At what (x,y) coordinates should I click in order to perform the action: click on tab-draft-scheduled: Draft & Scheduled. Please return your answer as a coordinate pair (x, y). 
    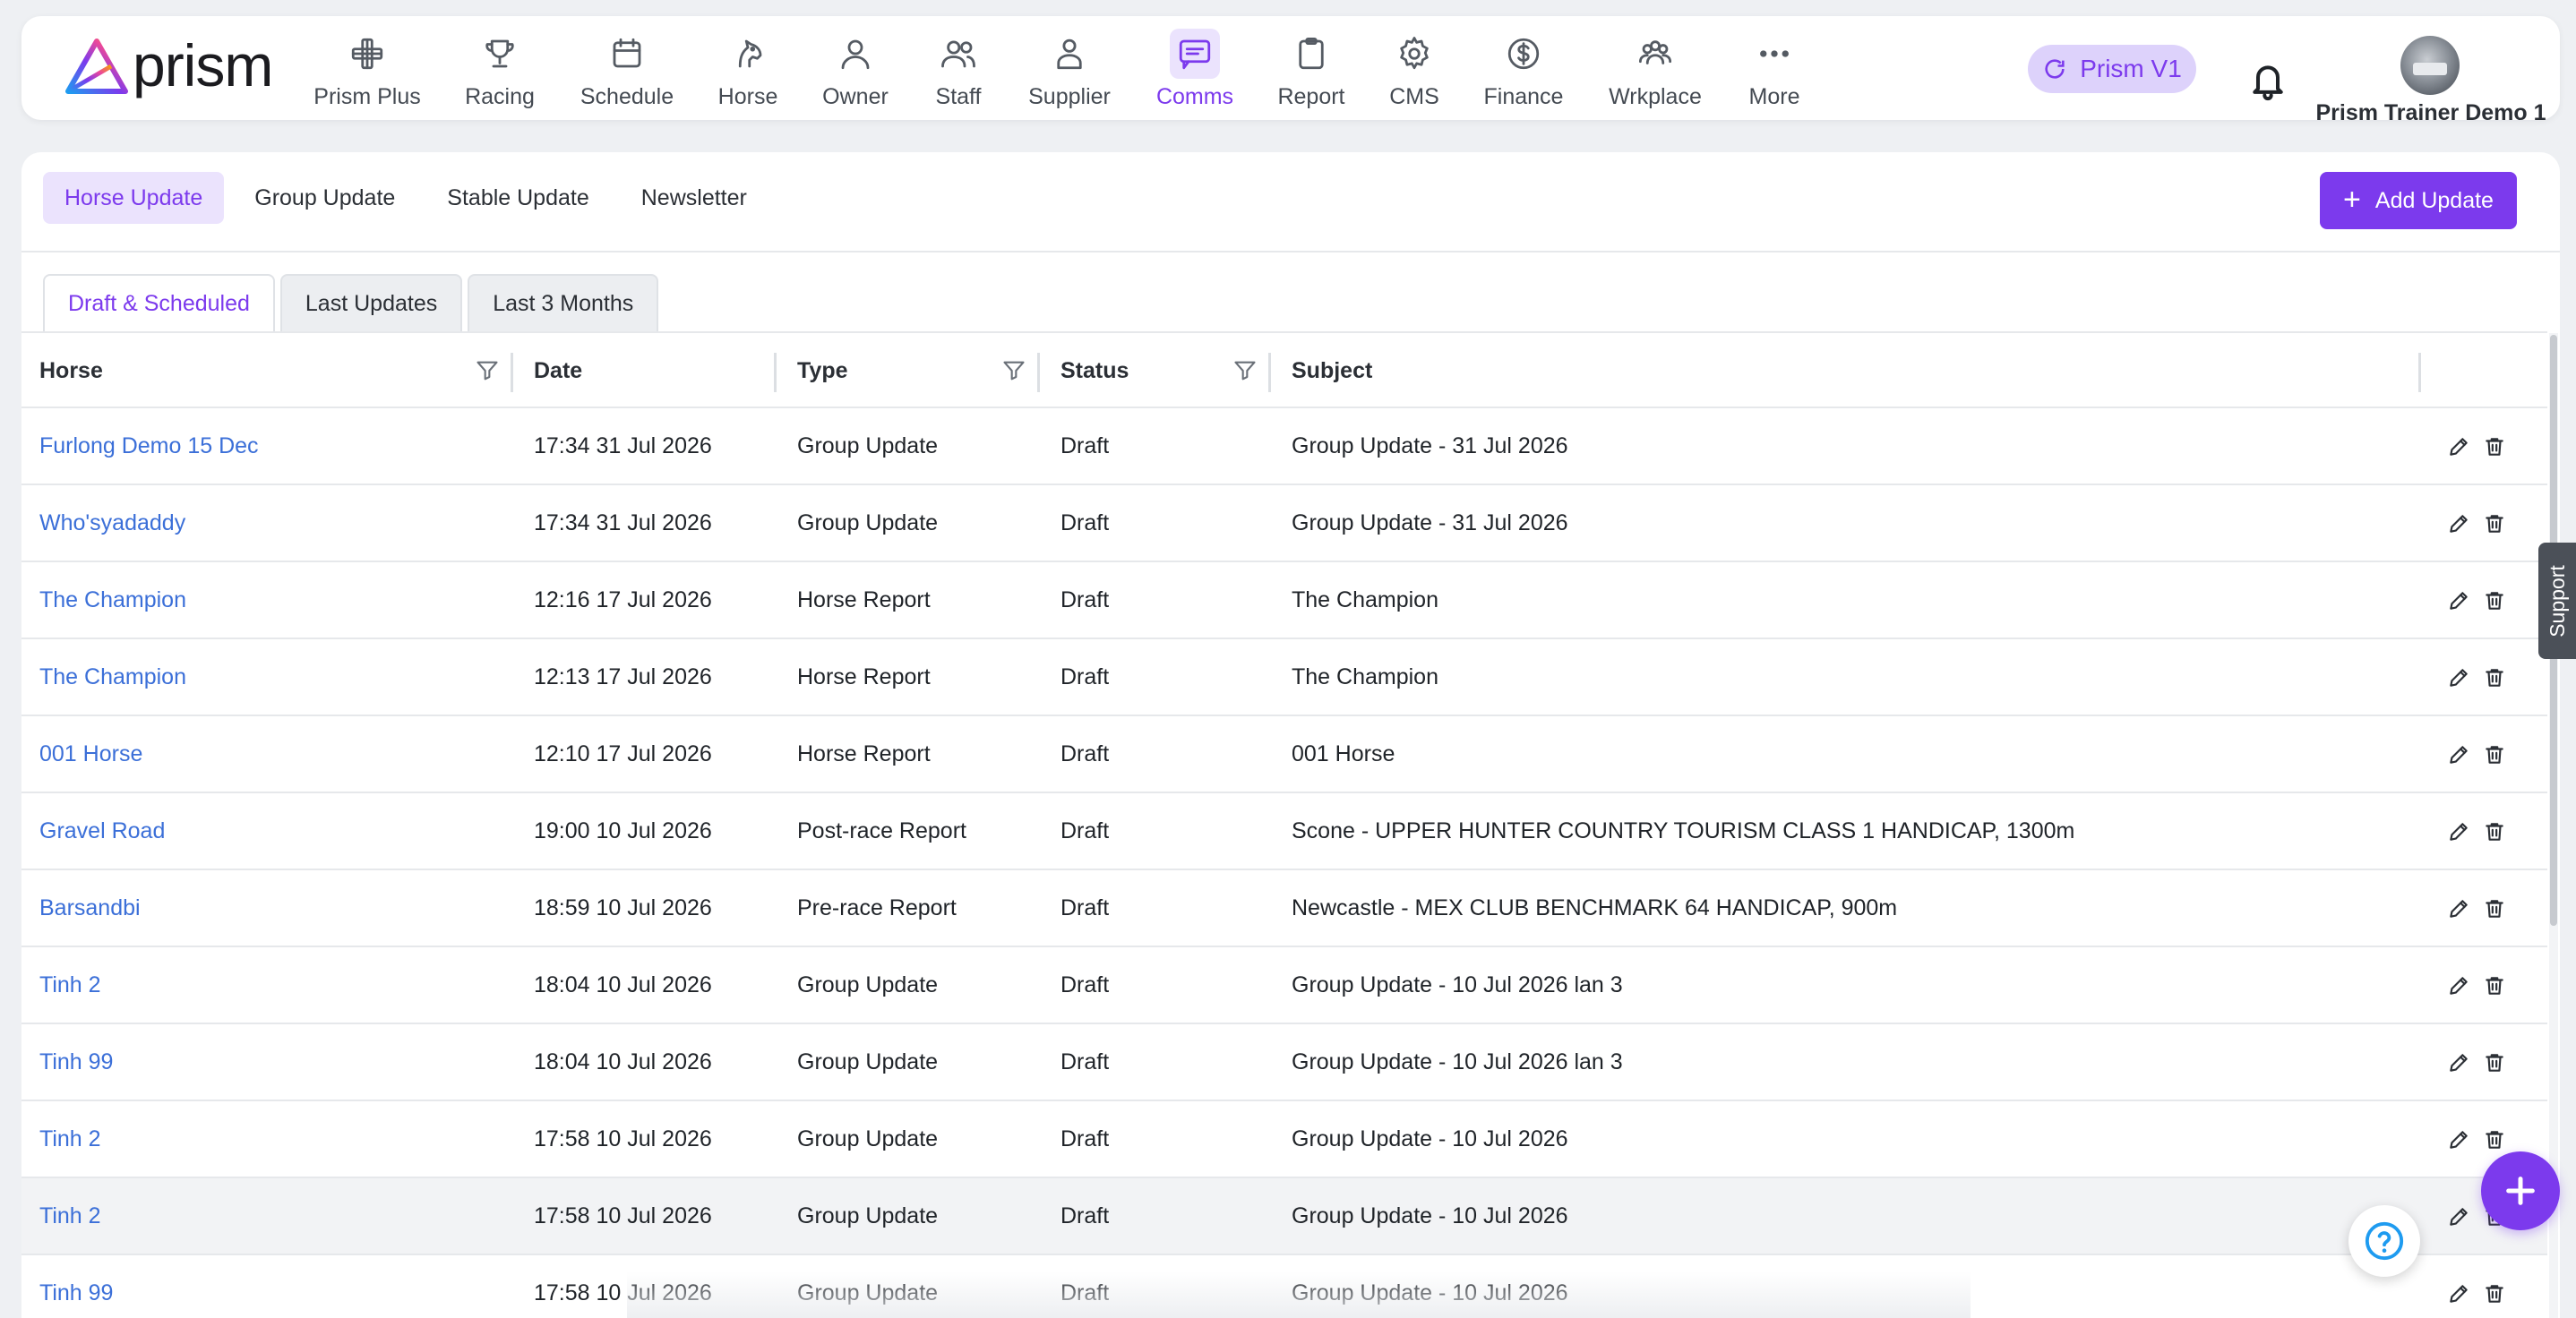
    Looking at the image, I should click on (159, 302).